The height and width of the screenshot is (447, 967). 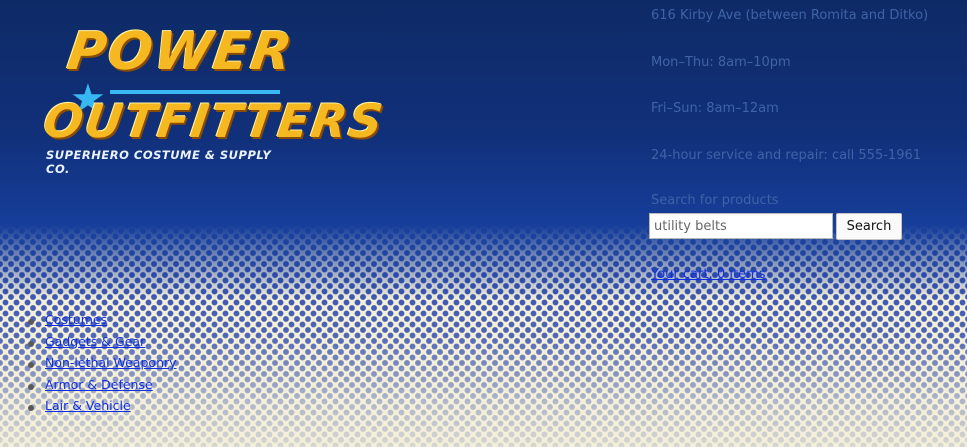 I want to click on store-address: 616 Kirby Ave (between Romita and Ditko), so click(x=790, y=15).